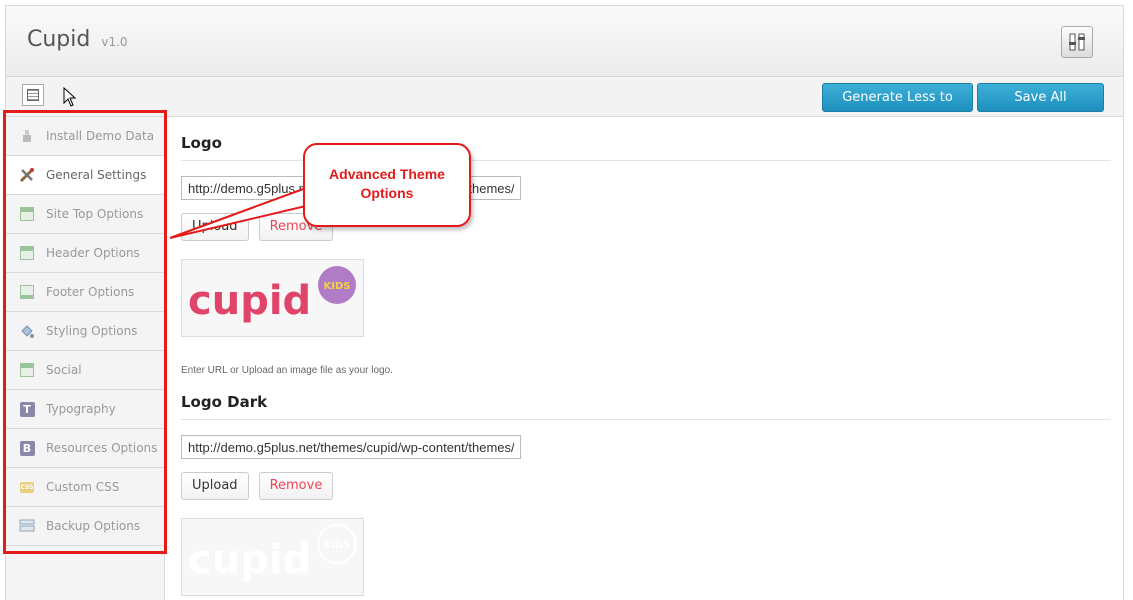 The width and height of the screenshot is (1133, 600). I want to click on logo-badge: KIDS, so click(337, 286).